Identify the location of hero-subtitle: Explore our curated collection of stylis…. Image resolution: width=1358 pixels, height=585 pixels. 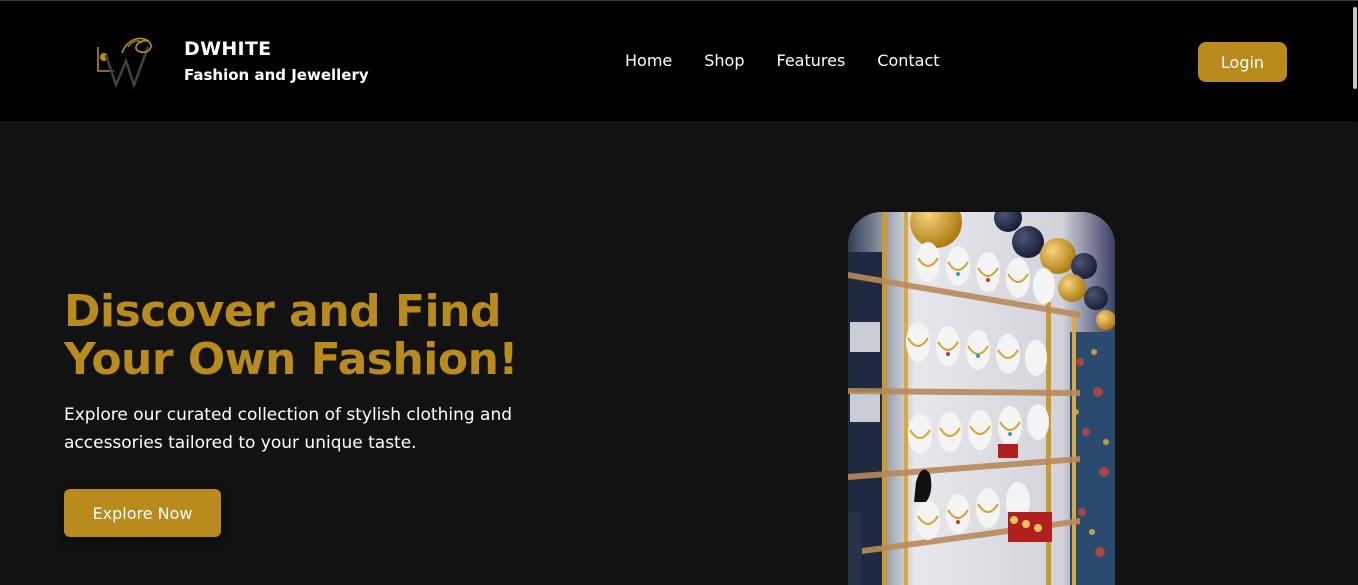
(288, 429).